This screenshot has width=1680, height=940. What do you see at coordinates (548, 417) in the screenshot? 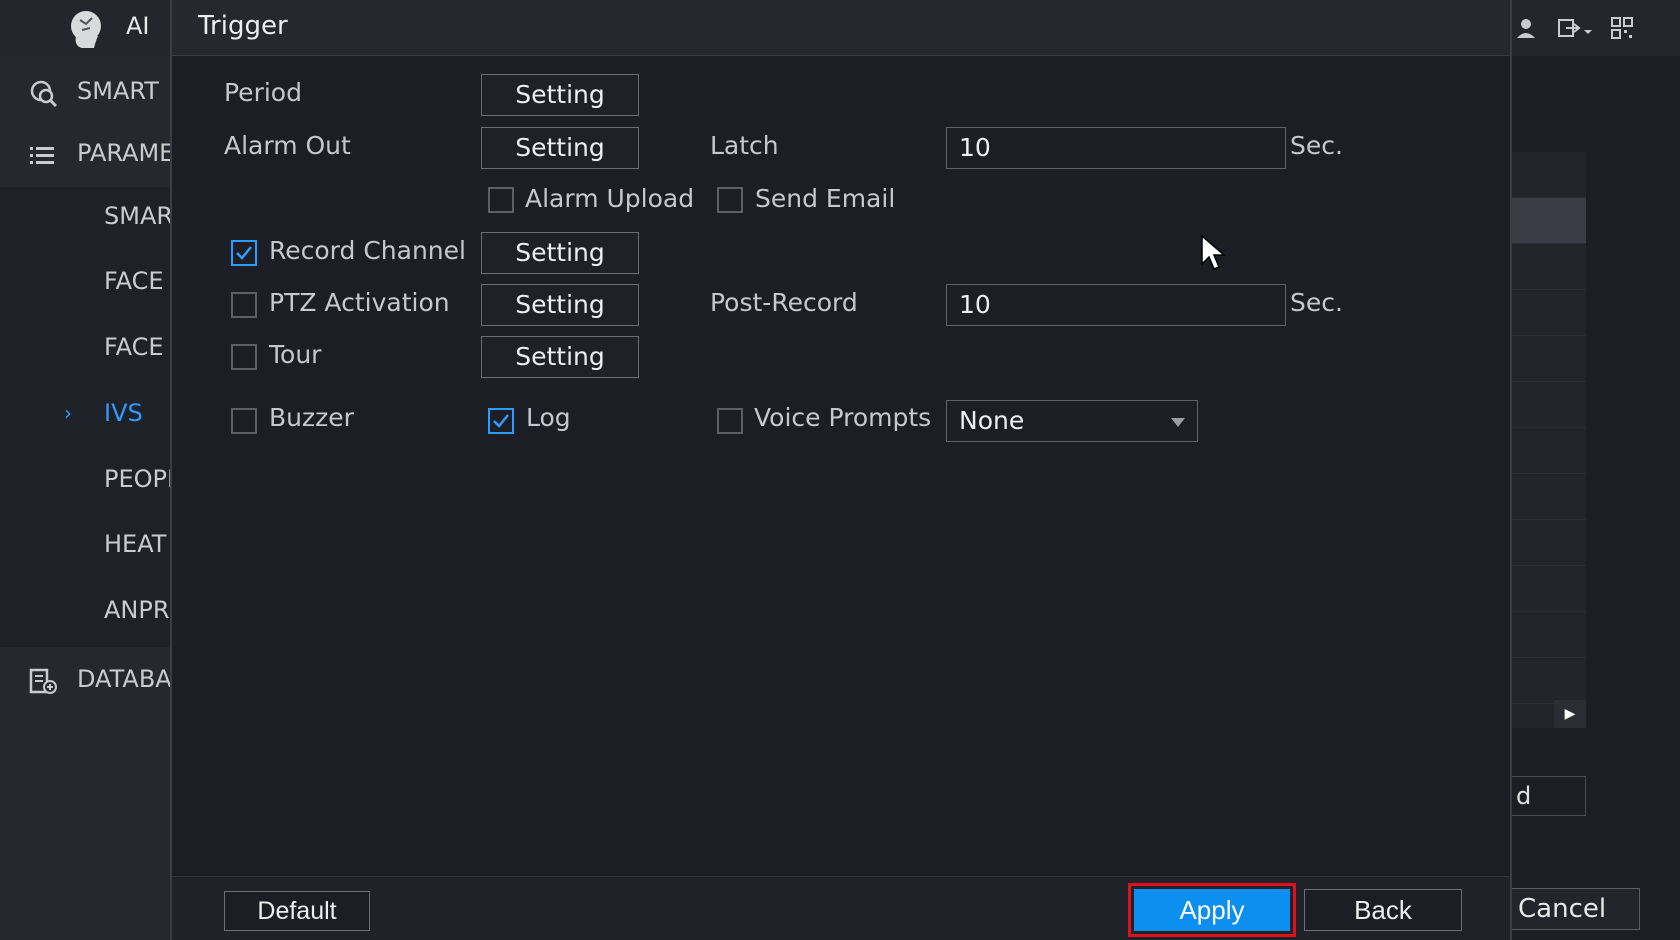
I see `log-label: Log` at bounding box center [548, 417].